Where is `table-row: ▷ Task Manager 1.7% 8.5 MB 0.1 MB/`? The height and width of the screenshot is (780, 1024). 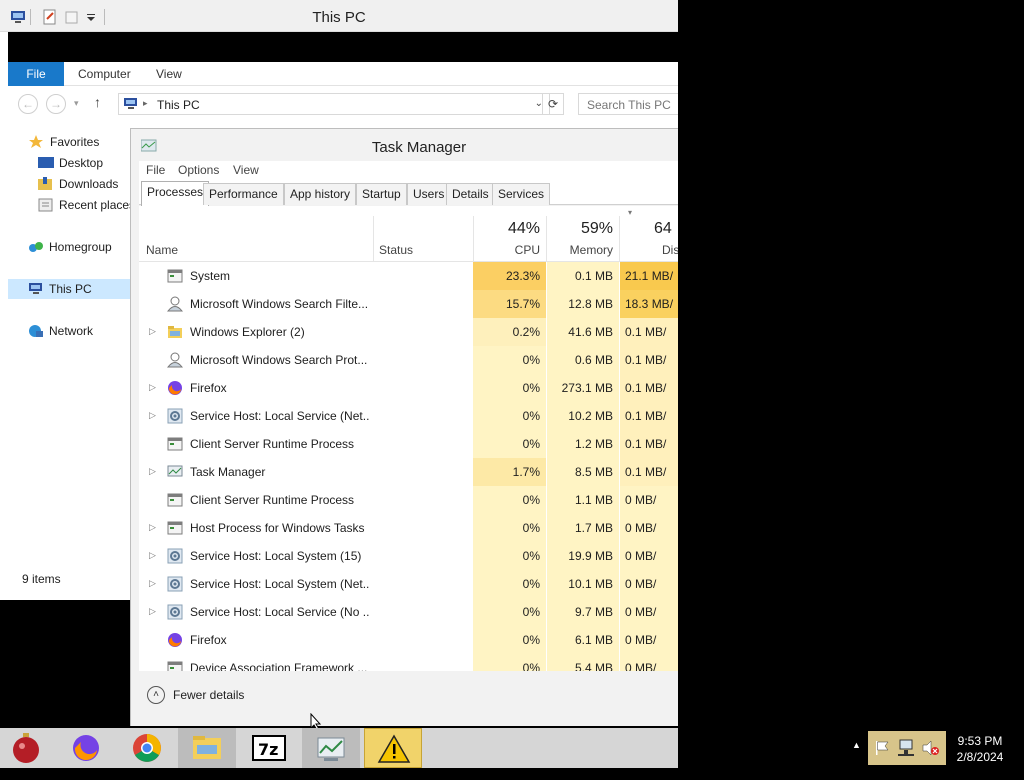 table-row: ▷ Task Manager 1.7% 8.5 MB 0.1 MB/ is located at coordinates (408, 472).